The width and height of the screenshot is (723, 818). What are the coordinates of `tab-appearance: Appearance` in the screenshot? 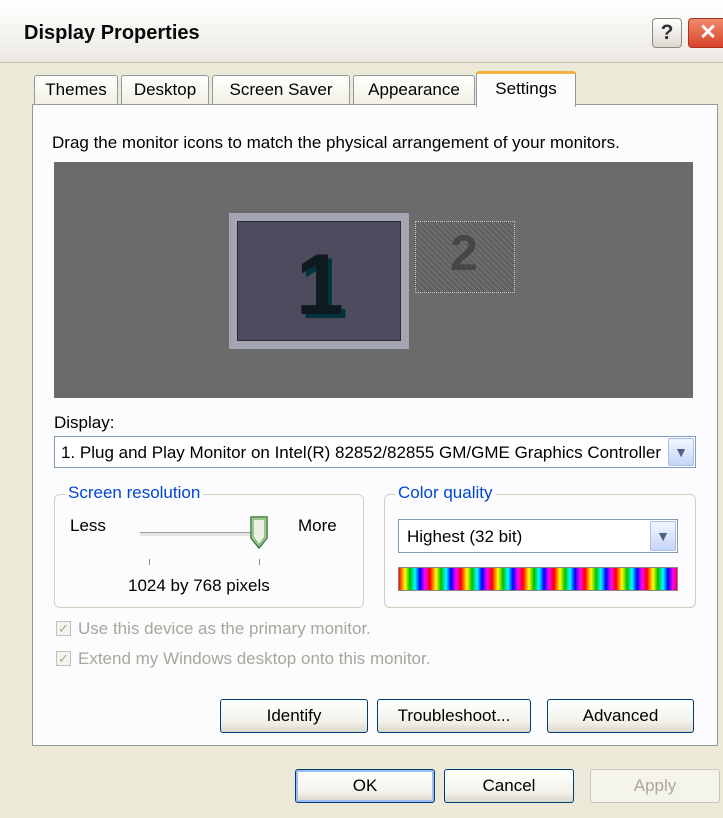 It's located at (414, 90).